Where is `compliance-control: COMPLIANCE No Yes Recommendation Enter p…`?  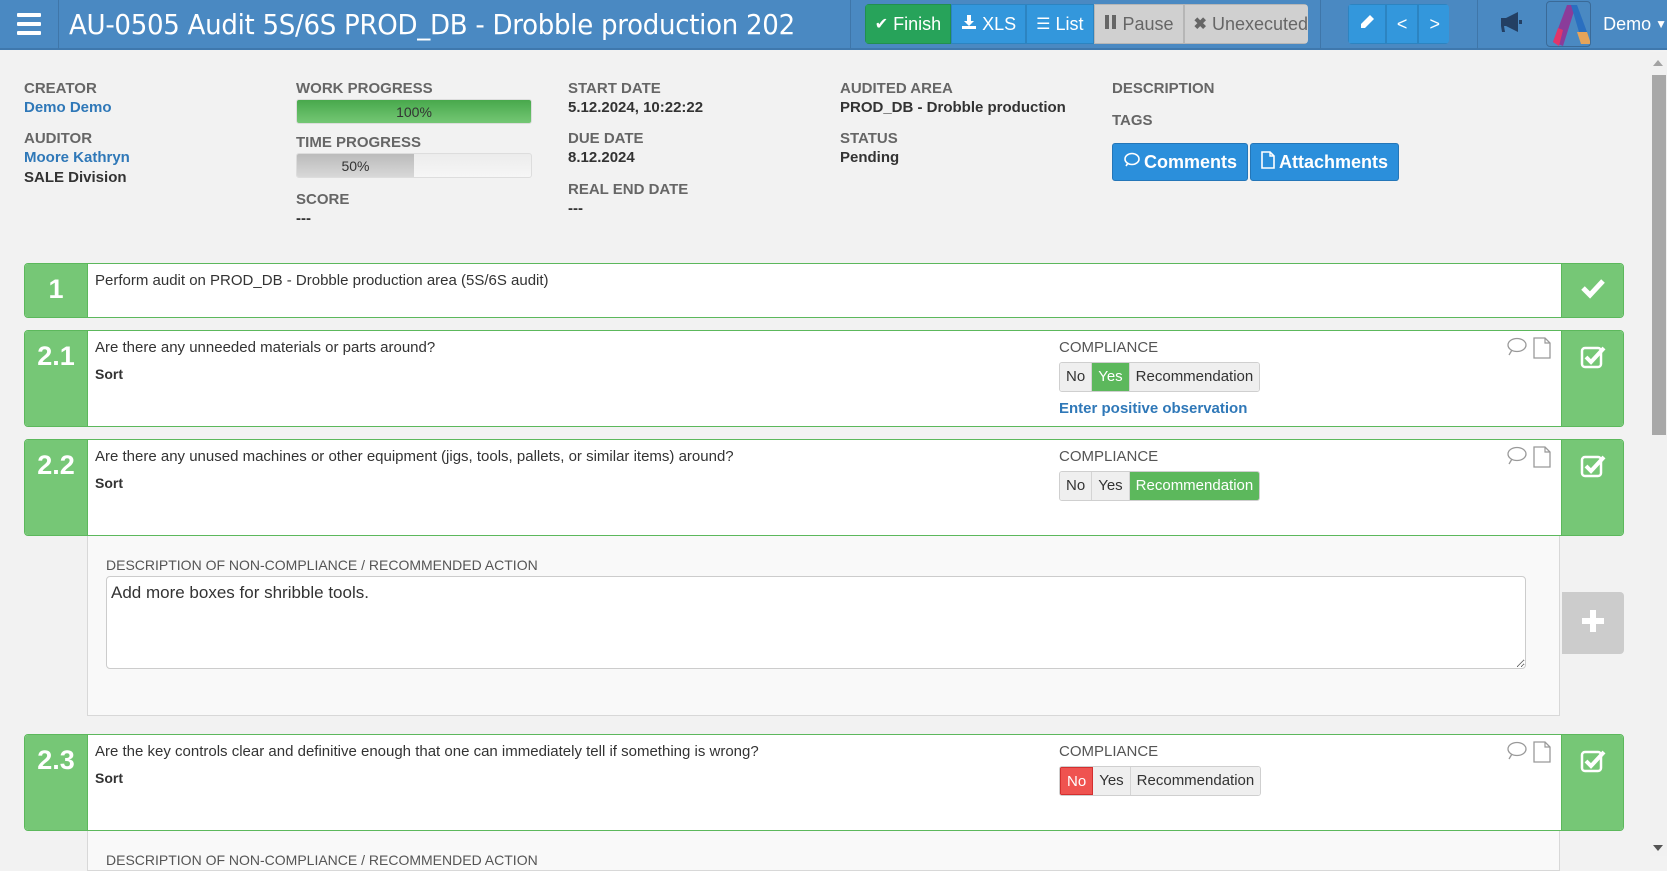
compliance-control: COMPLIANCE No Yes Recommendation Enter p… is located at coordinates (1160, 378).